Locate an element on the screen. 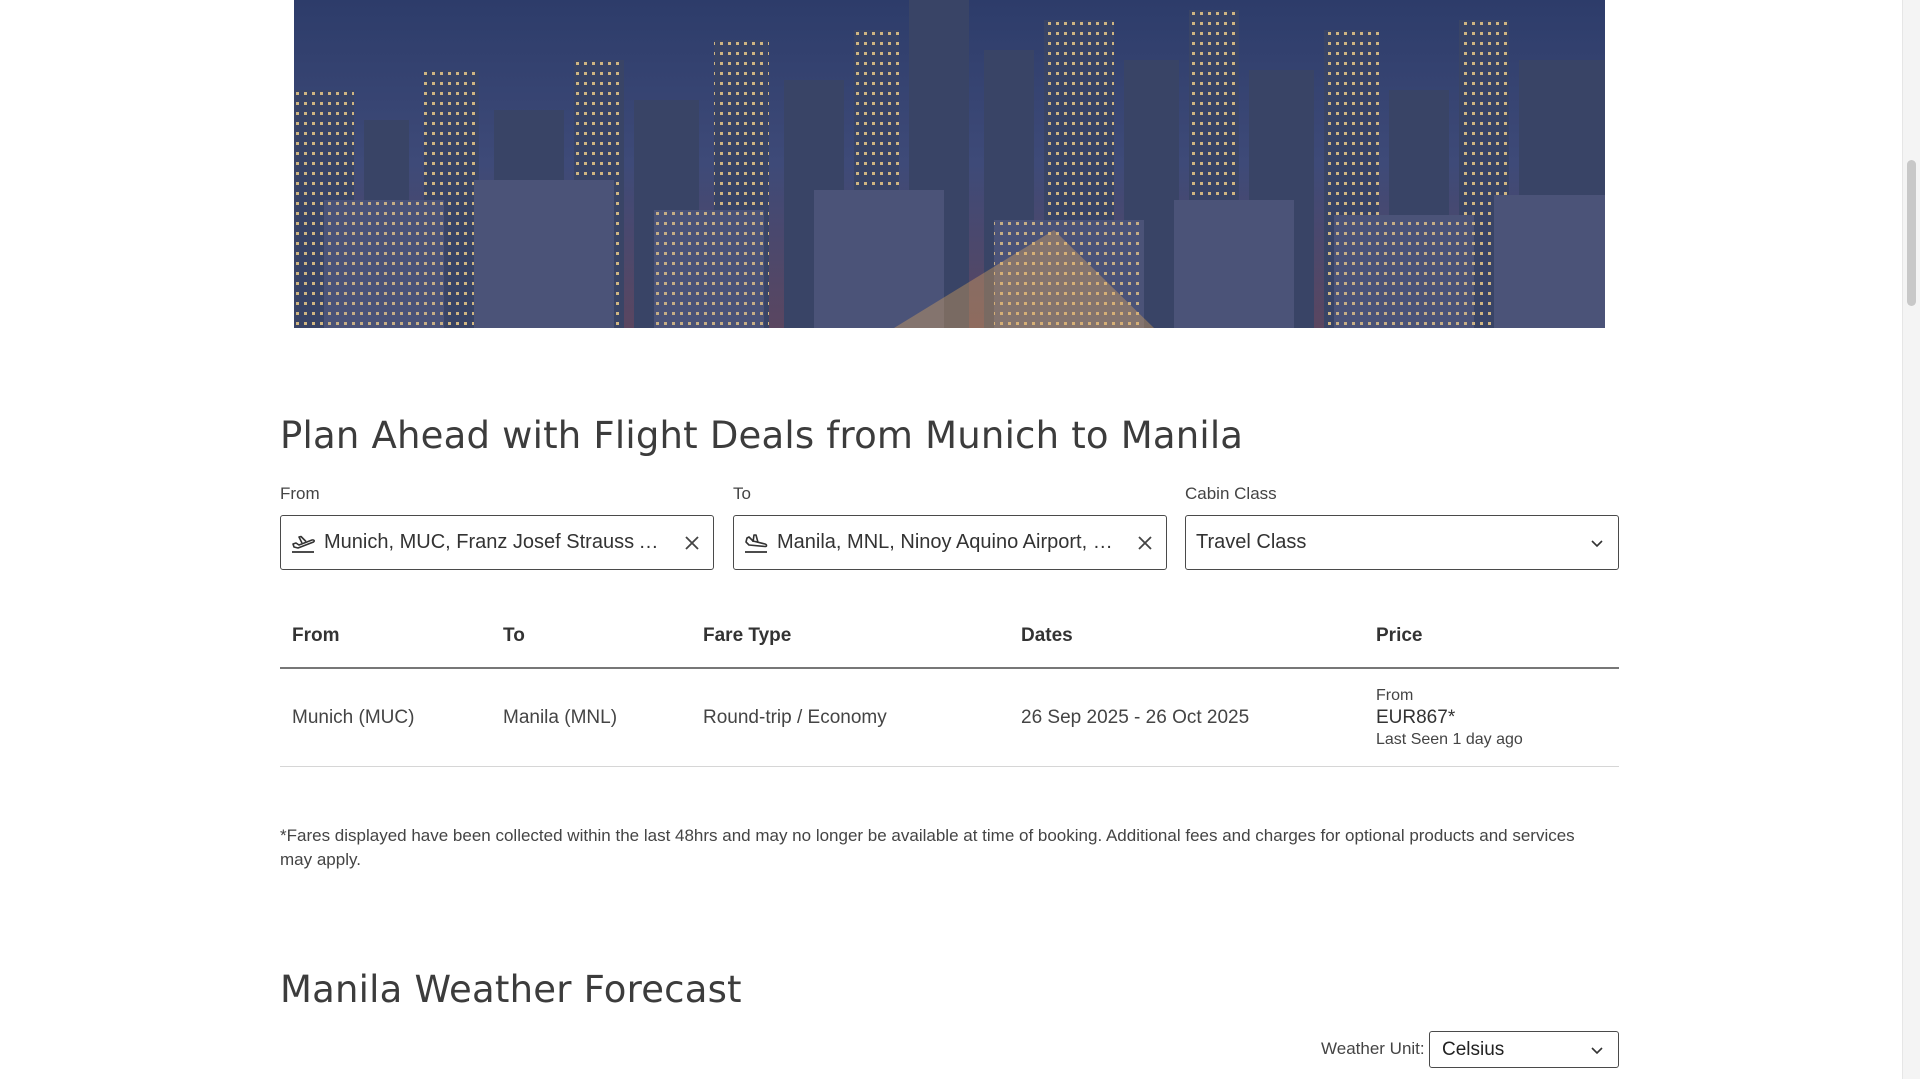 This screenshot has height=1079, width=1920. cell-fare-type: Round-trip / Economy is located at coordinates (850, 717).